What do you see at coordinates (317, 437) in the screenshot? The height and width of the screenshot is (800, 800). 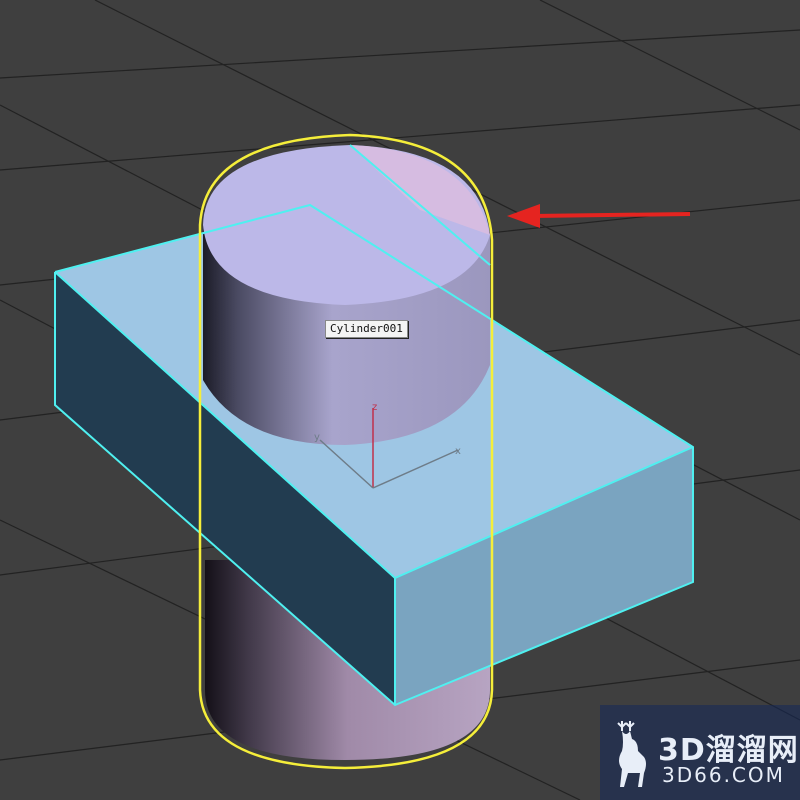 I see `gizmo-y-label: y` at bounding box center [317, 437].